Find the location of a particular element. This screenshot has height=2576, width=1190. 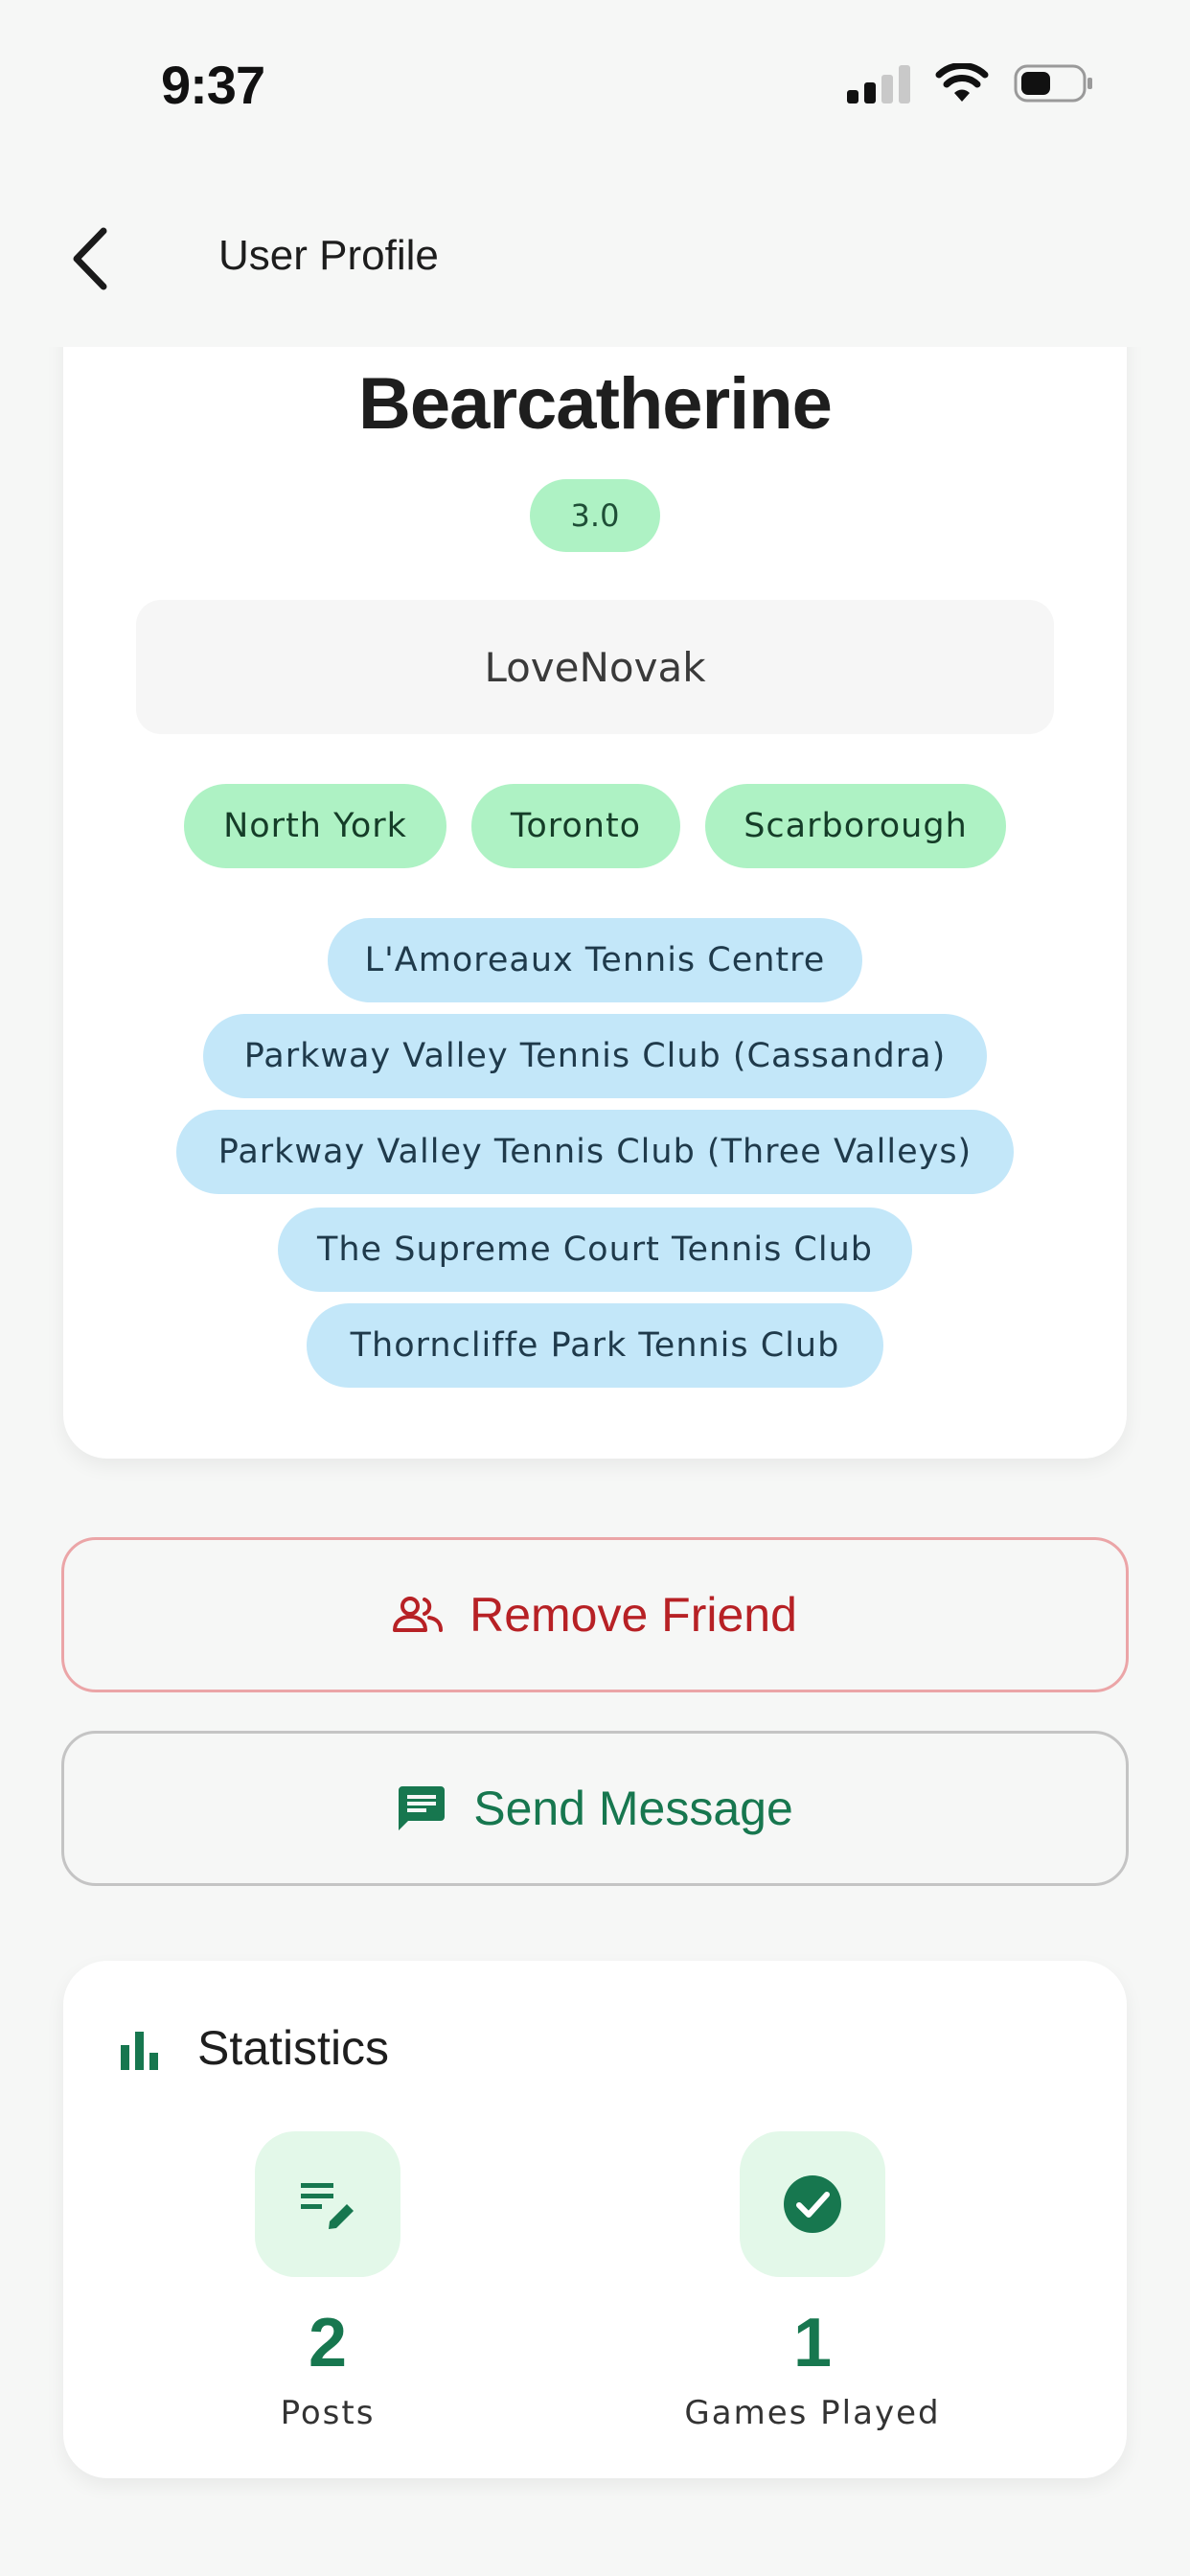

club-chip: Thorncliffe Park Tennis Club is located at coordinates (595, 1345).